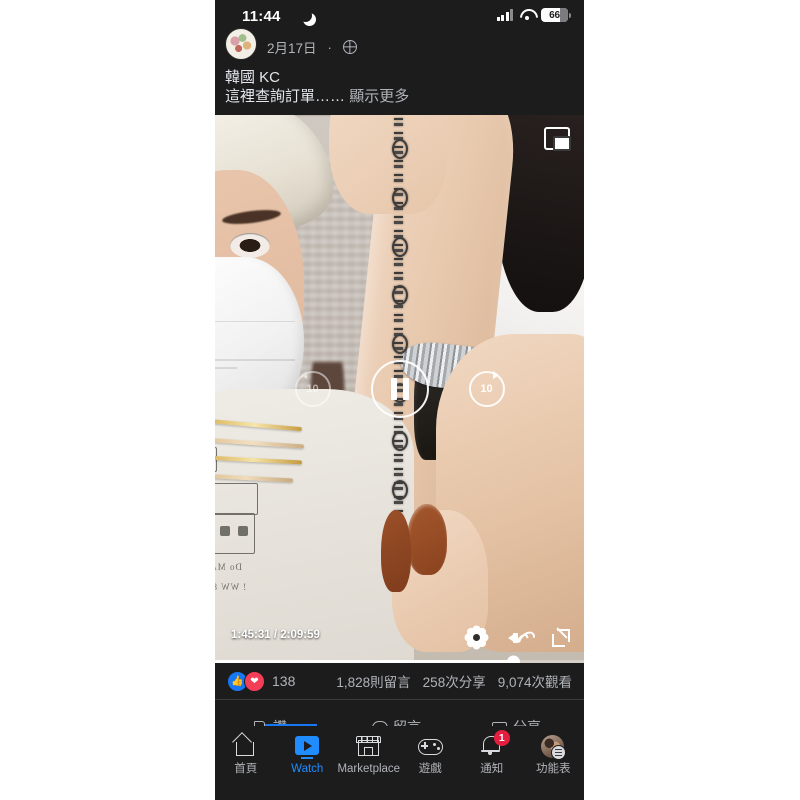  Describe the element at coordinates (561, 636) in the screenshot. I see `expand-icon` at that location.